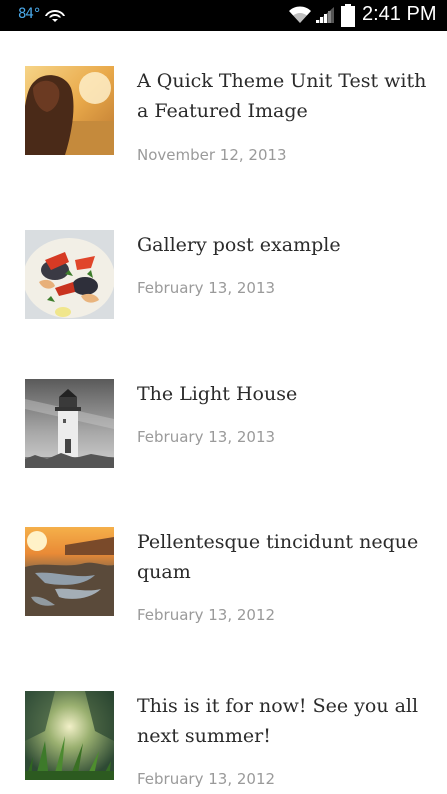 The image size is (447, 794). I want to click on battery-icon, so click(348, 15).